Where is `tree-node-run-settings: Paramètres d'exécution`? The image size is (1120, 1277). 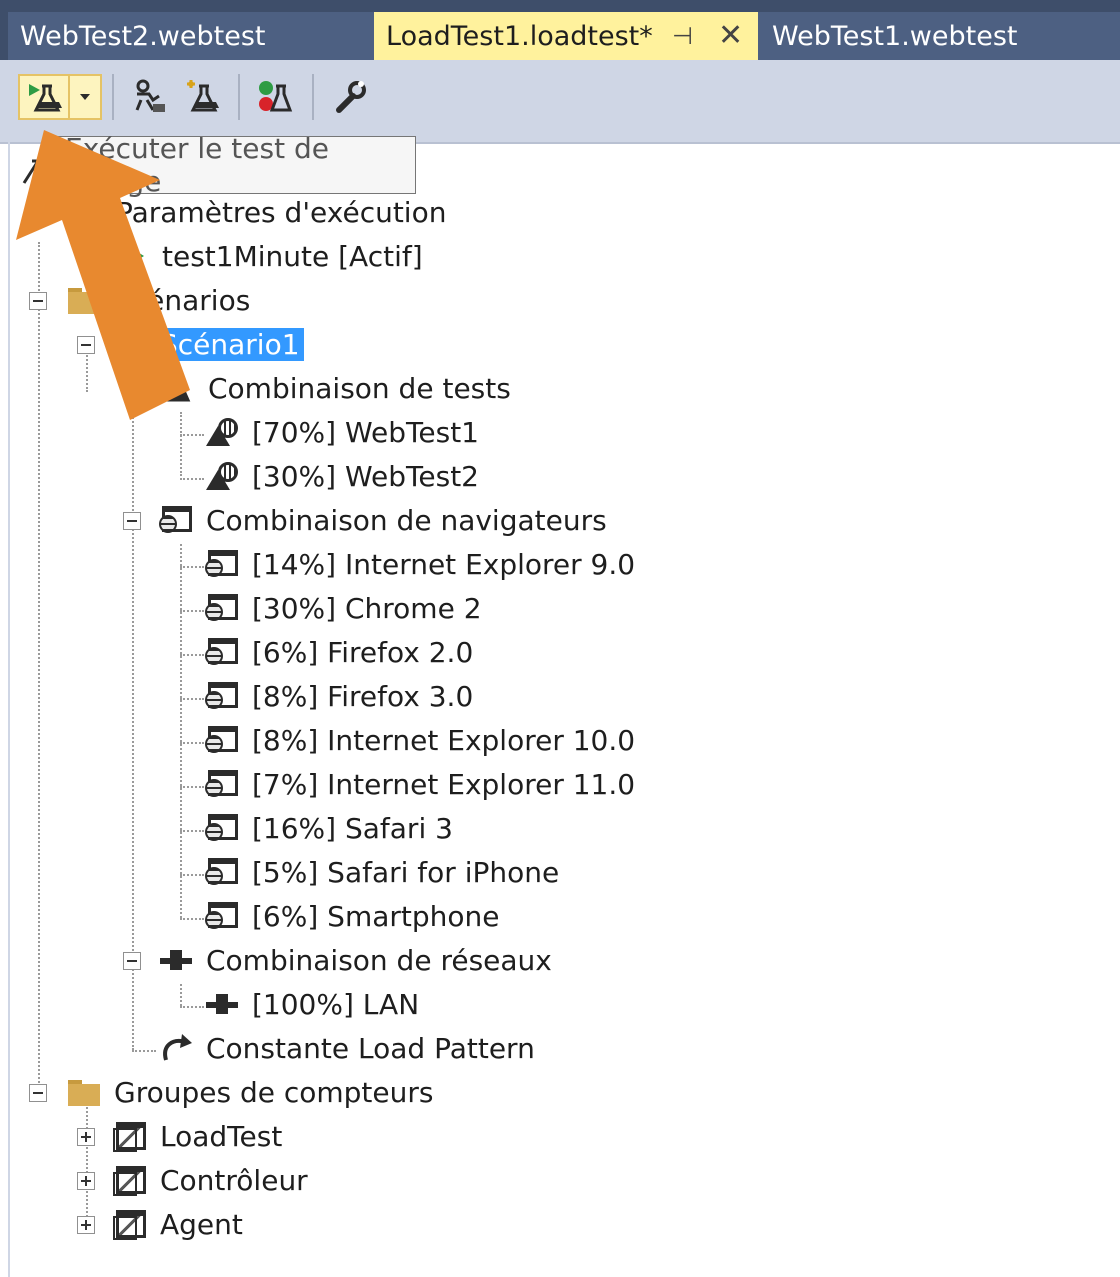
tree-node-run-settings: Paramètres d'exécution is located at coordinates (281, 212).